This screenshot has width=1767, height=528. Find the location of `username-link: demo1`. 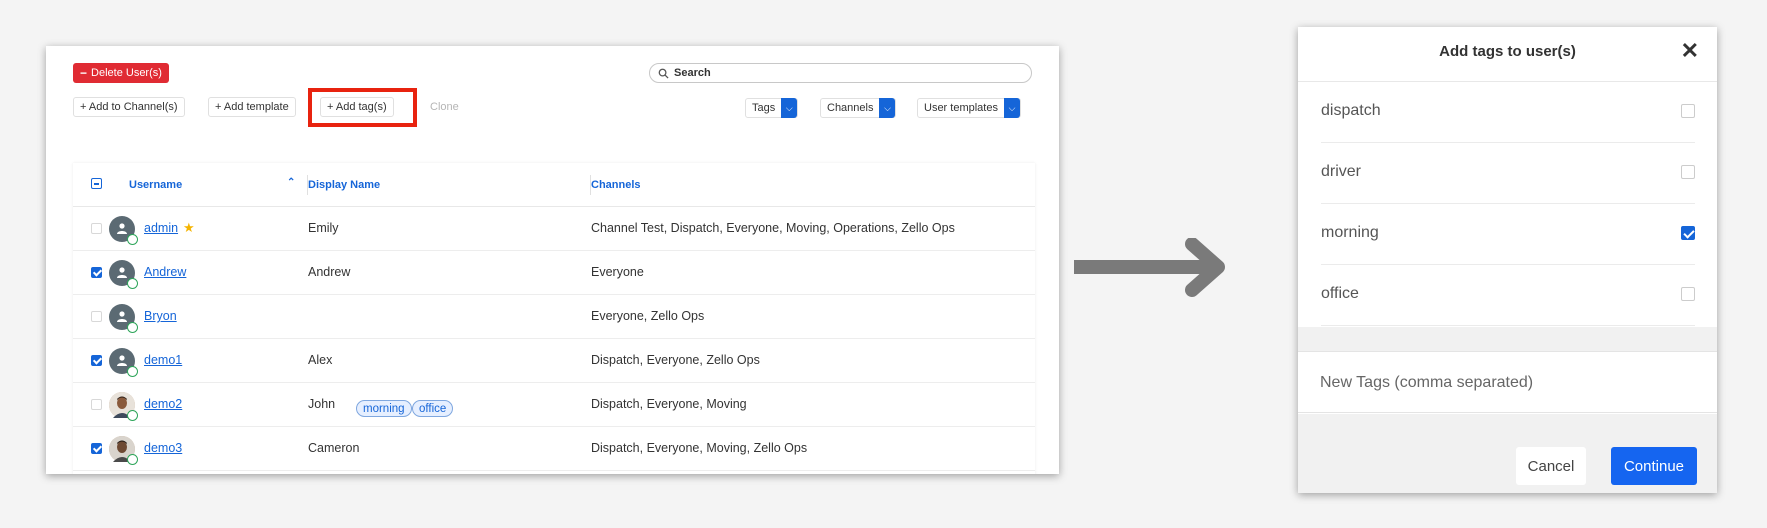

username-link: demo1 is located at coordinates (163, 360).